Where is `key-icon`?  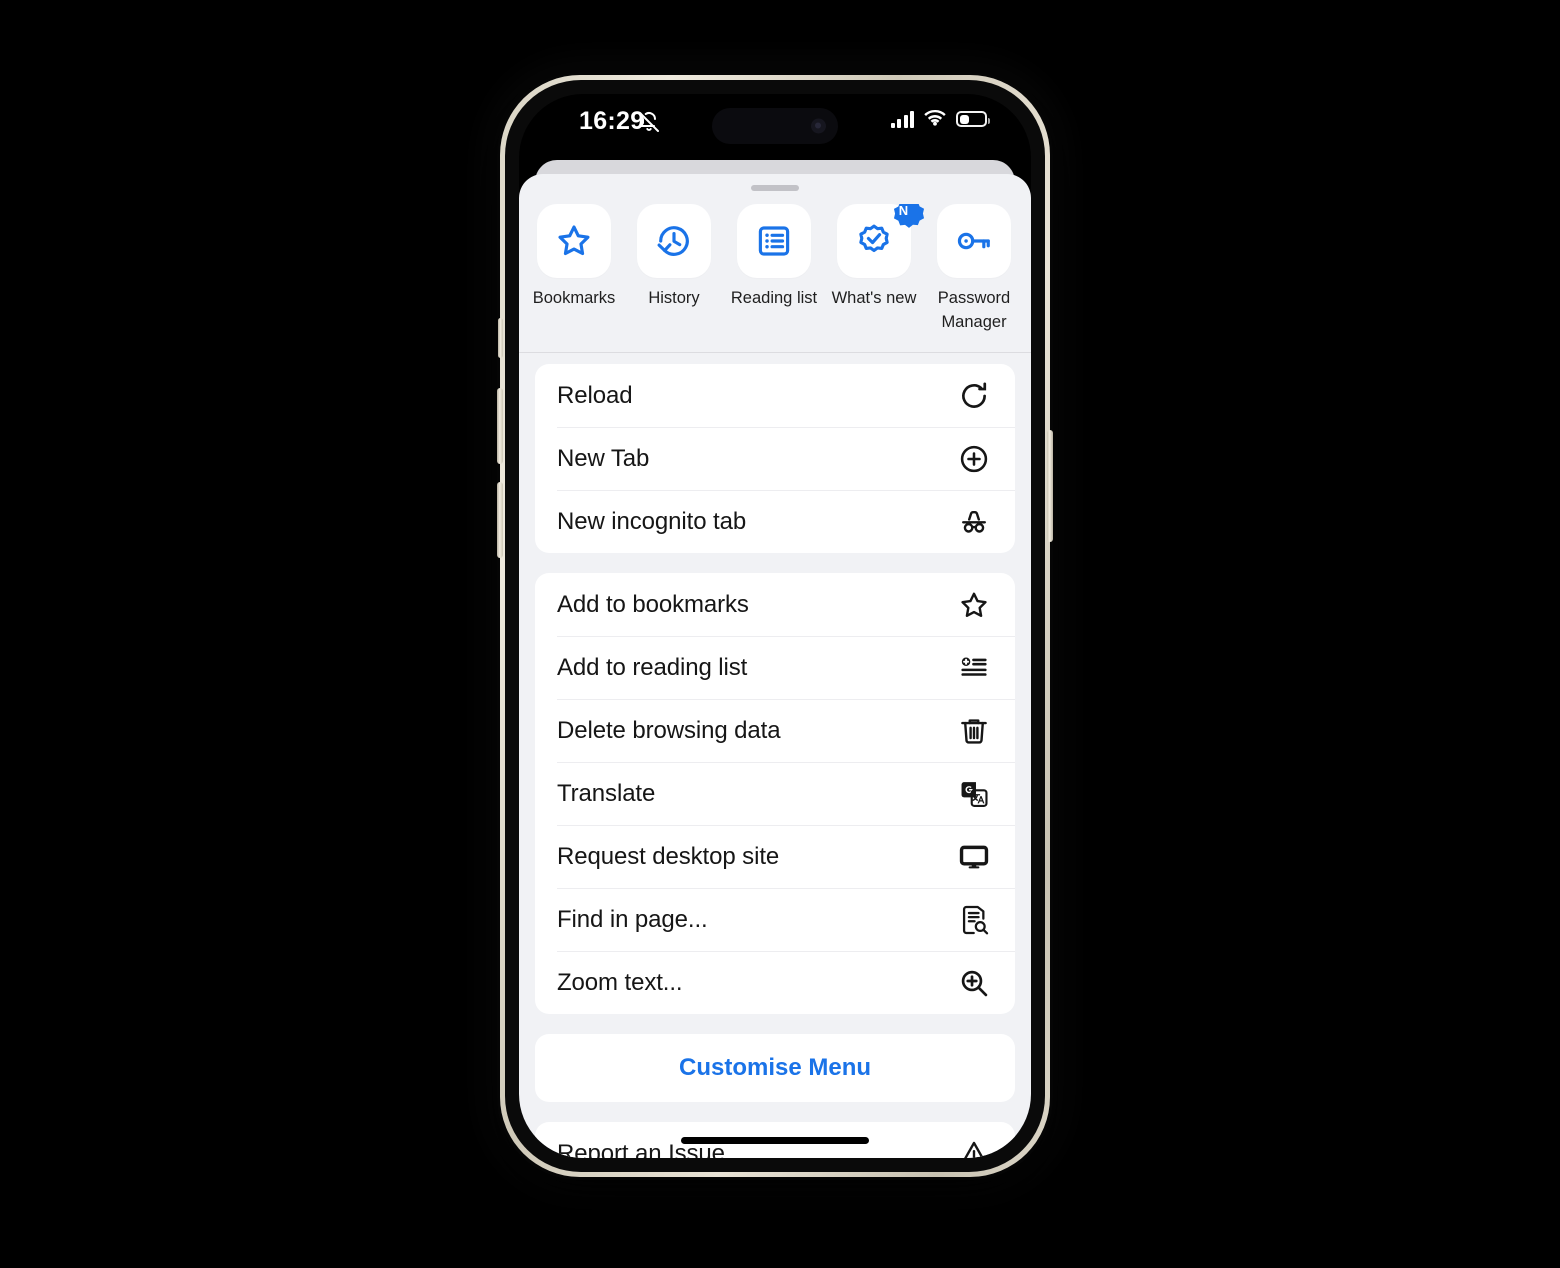
key-icon is located at coordinates (974, 241).